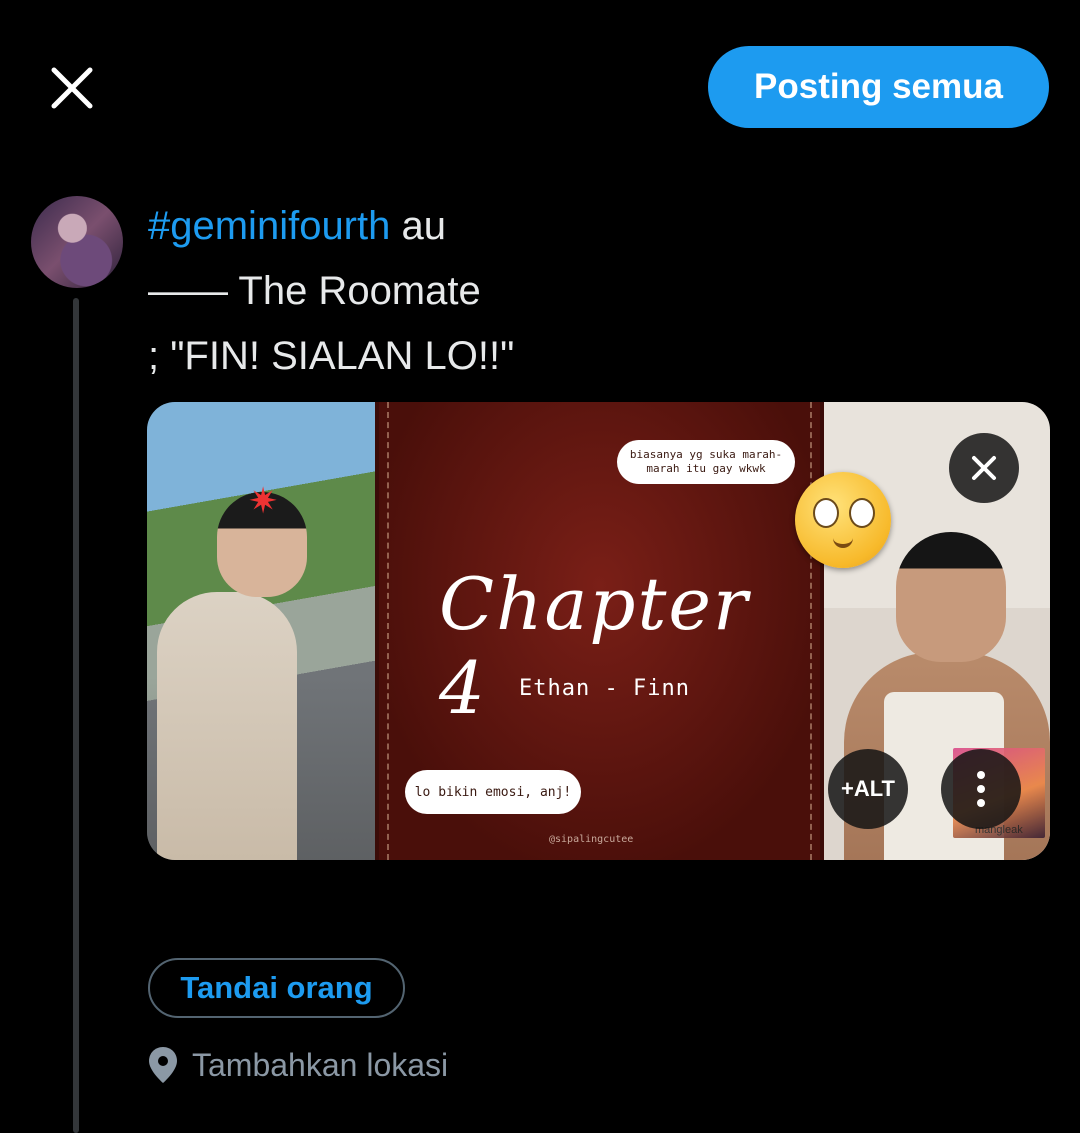 This screenshot has width=1080, height=1133. I want to click on add-location-button: Tambahkan lokasi, so click(298, 1065).